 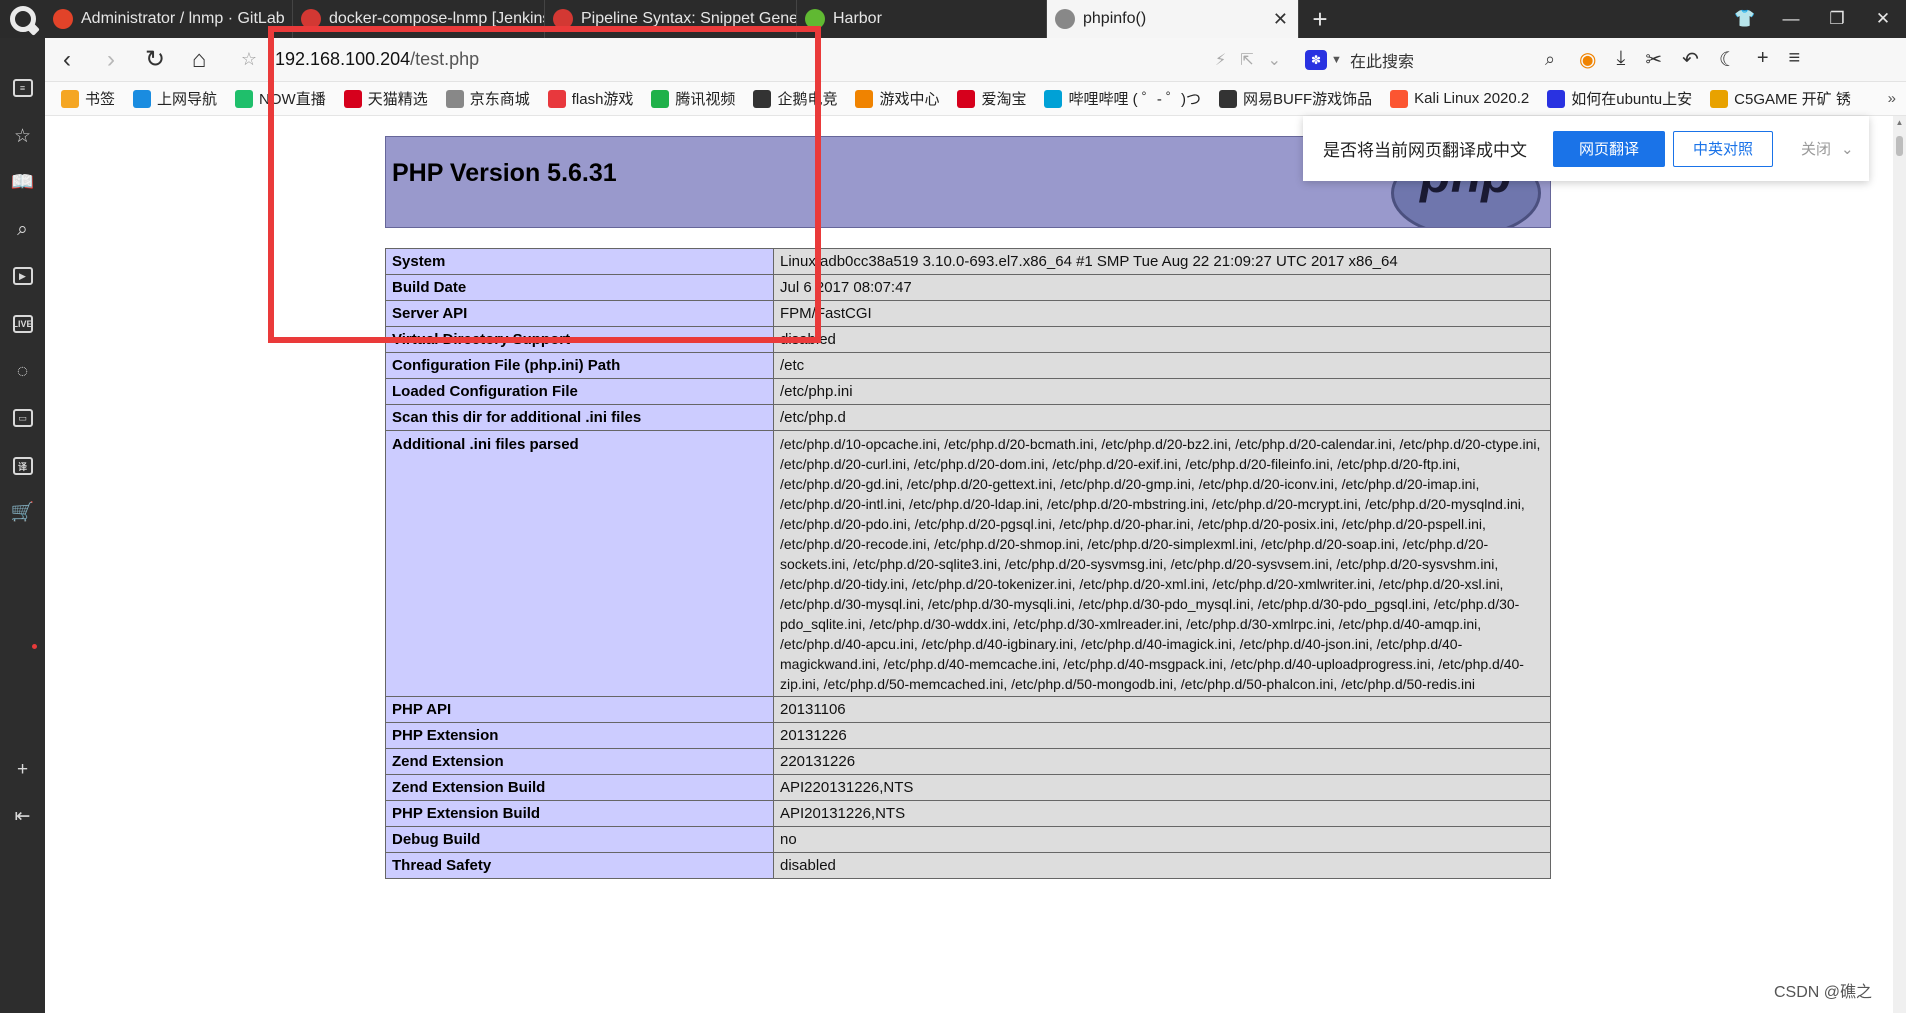 I want to click on translate-page-button: 网页翻译, so click(x=1609, y=148).